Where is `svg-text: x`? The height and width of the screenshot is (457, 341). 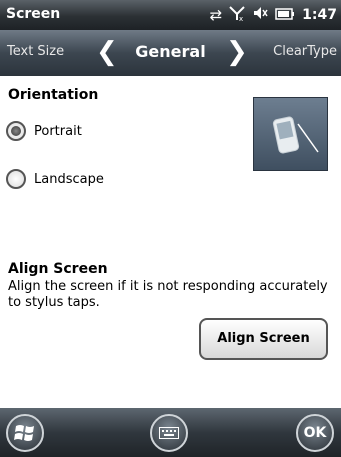 svg-text: x is located at coordinates (241, 18).